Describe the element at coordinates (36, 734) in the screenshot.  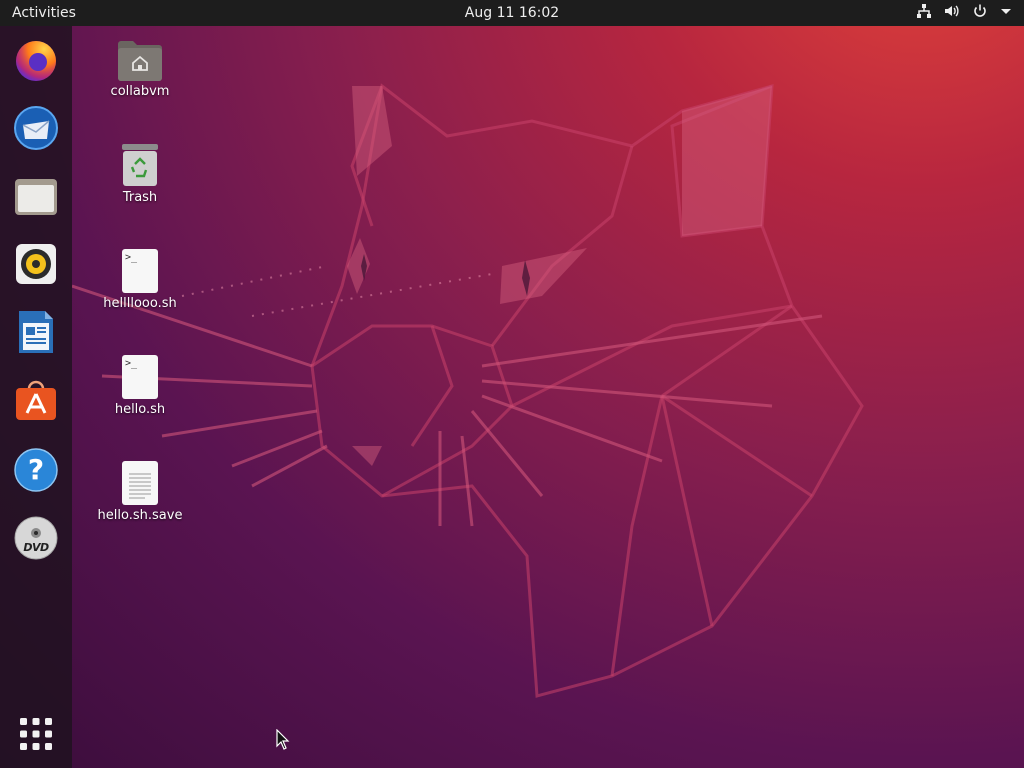
I see `show-applications-button` at that location.